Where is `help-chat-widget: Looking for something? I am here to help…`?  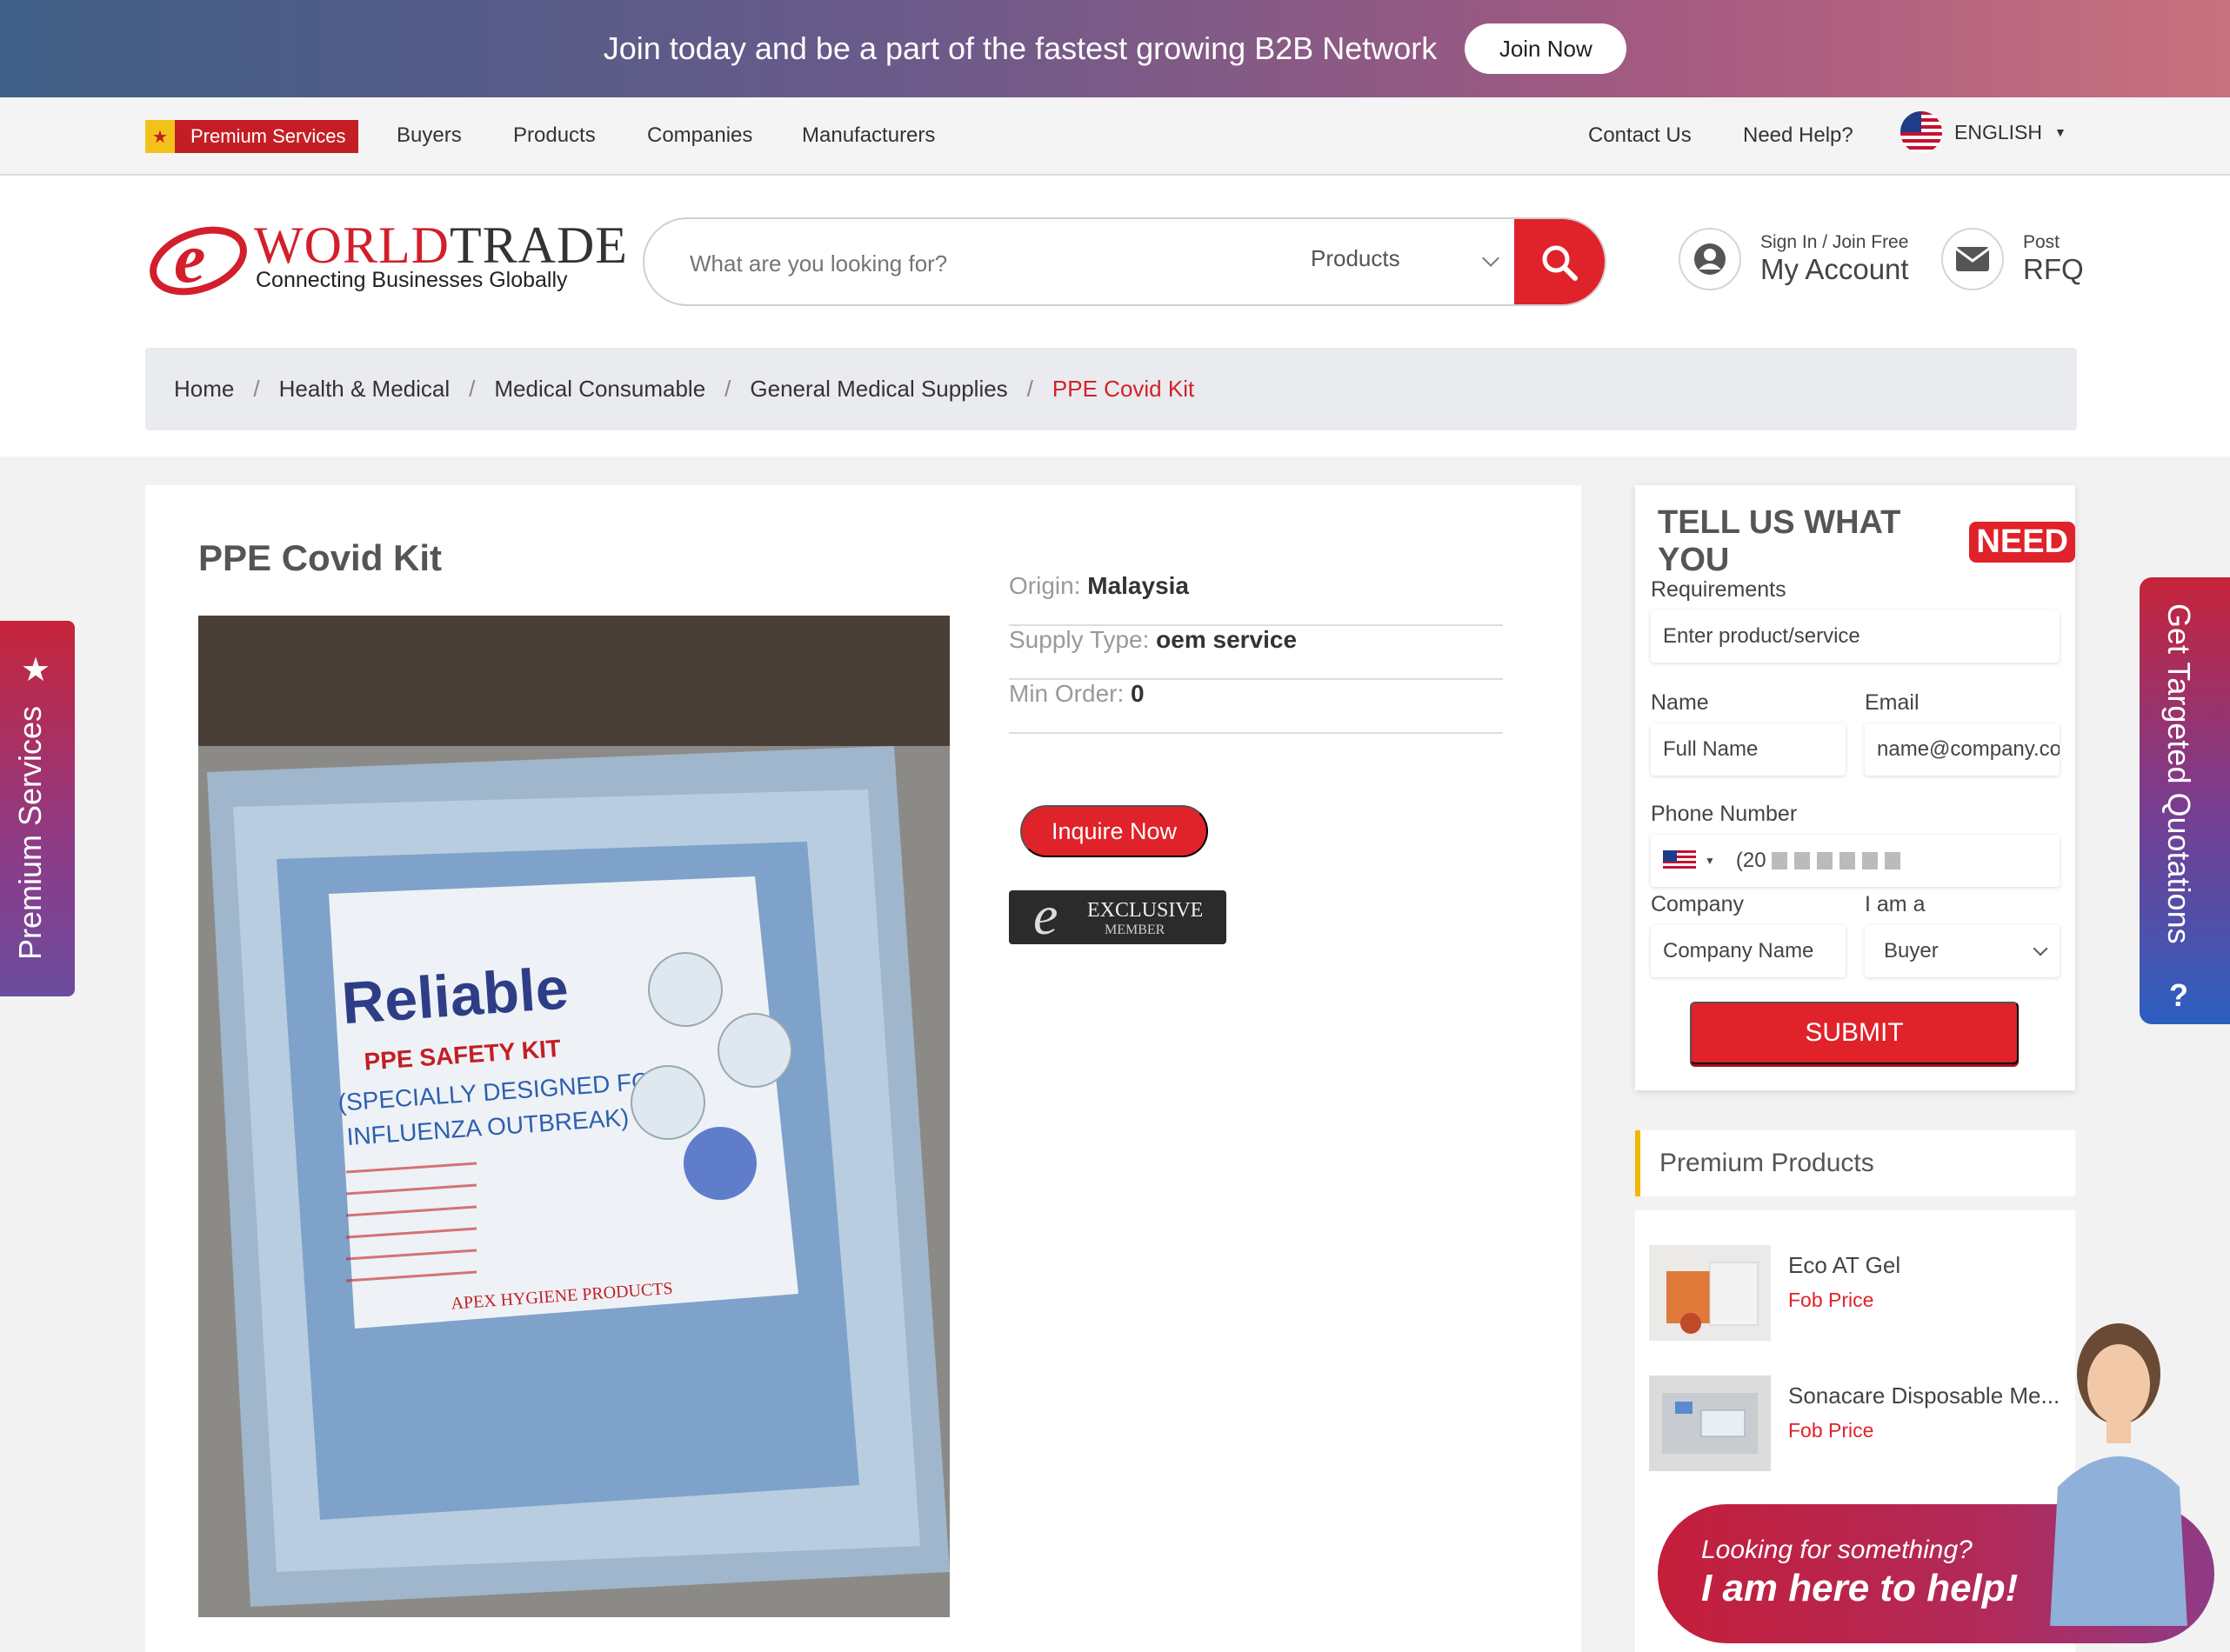
help-chat-widget: Looking for something? I am here to help… is located at coordinates (1936, 1483).